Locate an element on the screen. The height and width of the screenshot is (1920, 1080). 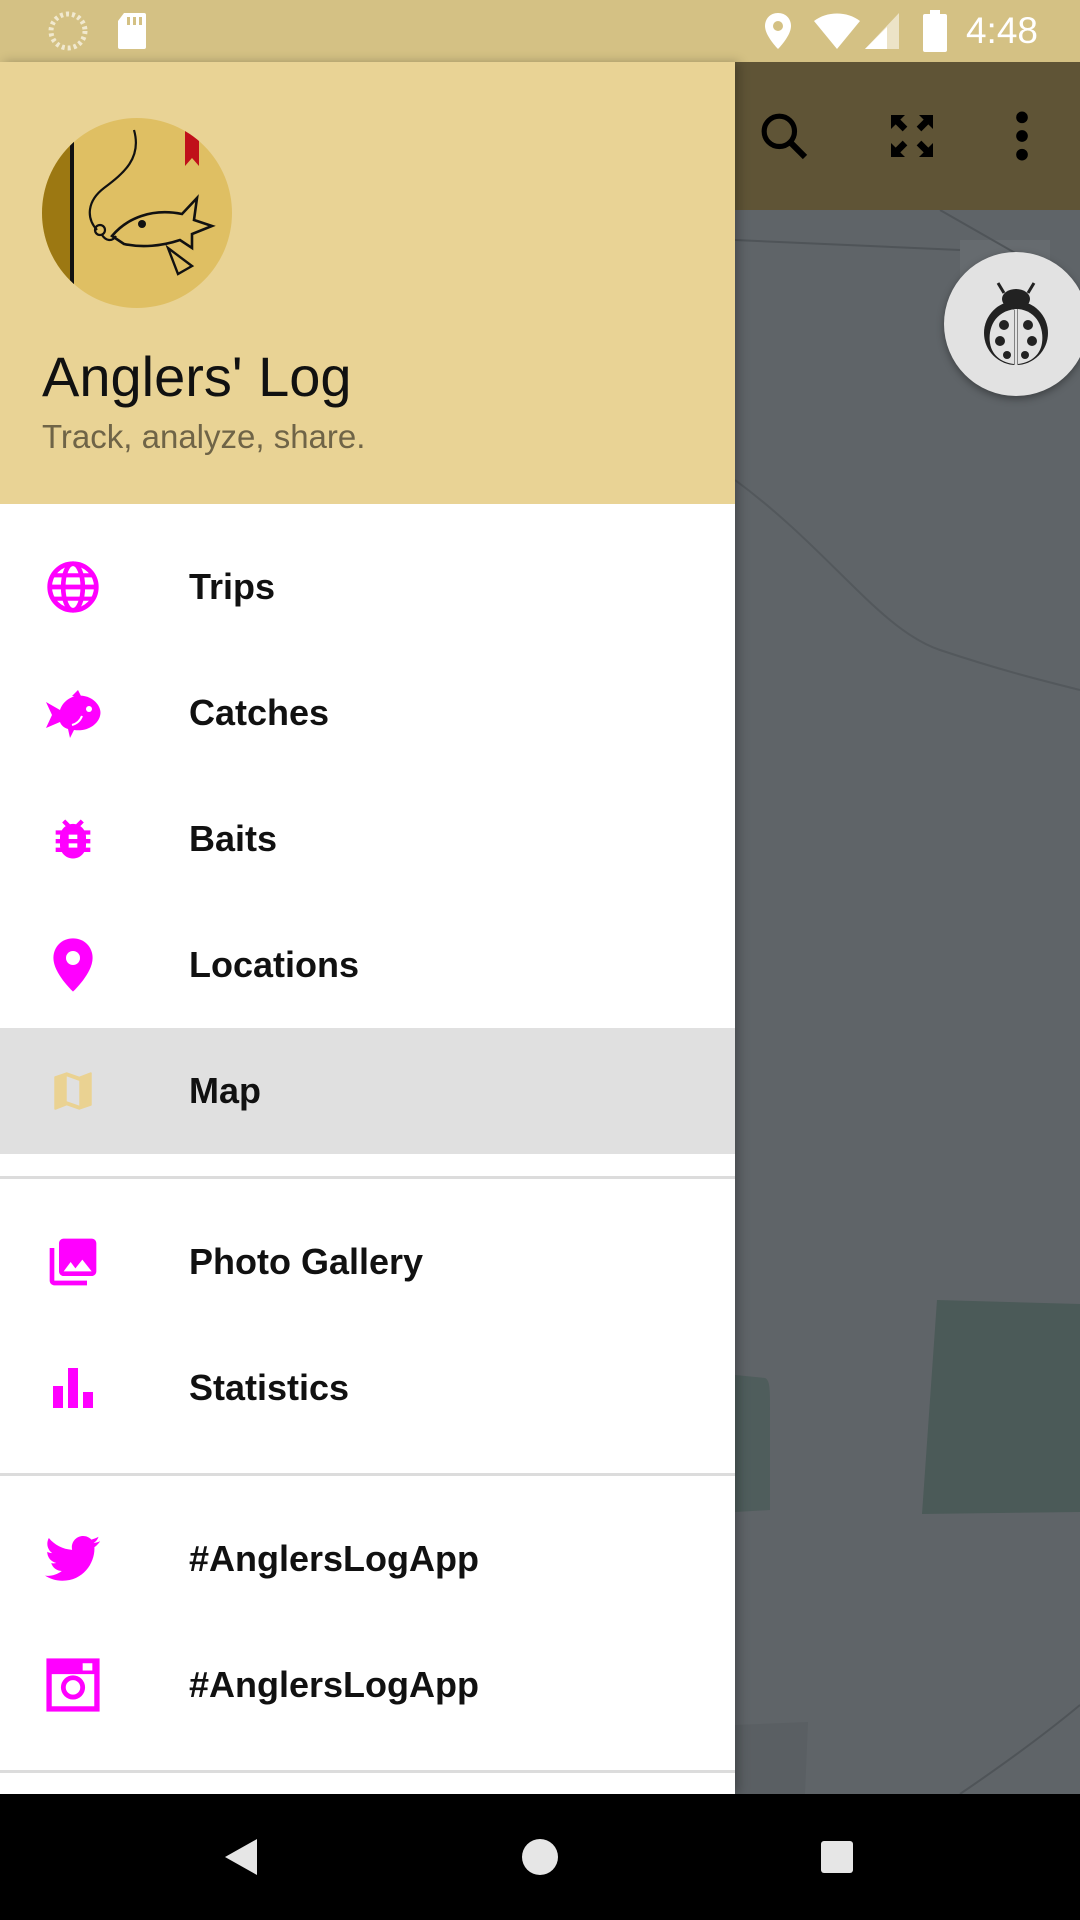
bug-report-button is located at coordinates (1012, 324).